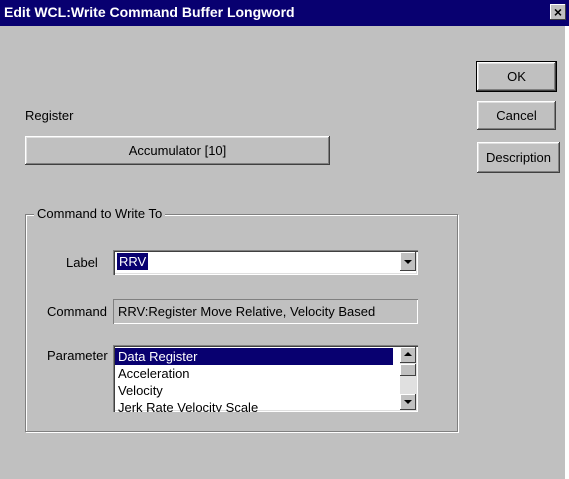 This screenshot has width=569, height=479. I want to click on command-group-title: Command to Write To, so click(100, 213).